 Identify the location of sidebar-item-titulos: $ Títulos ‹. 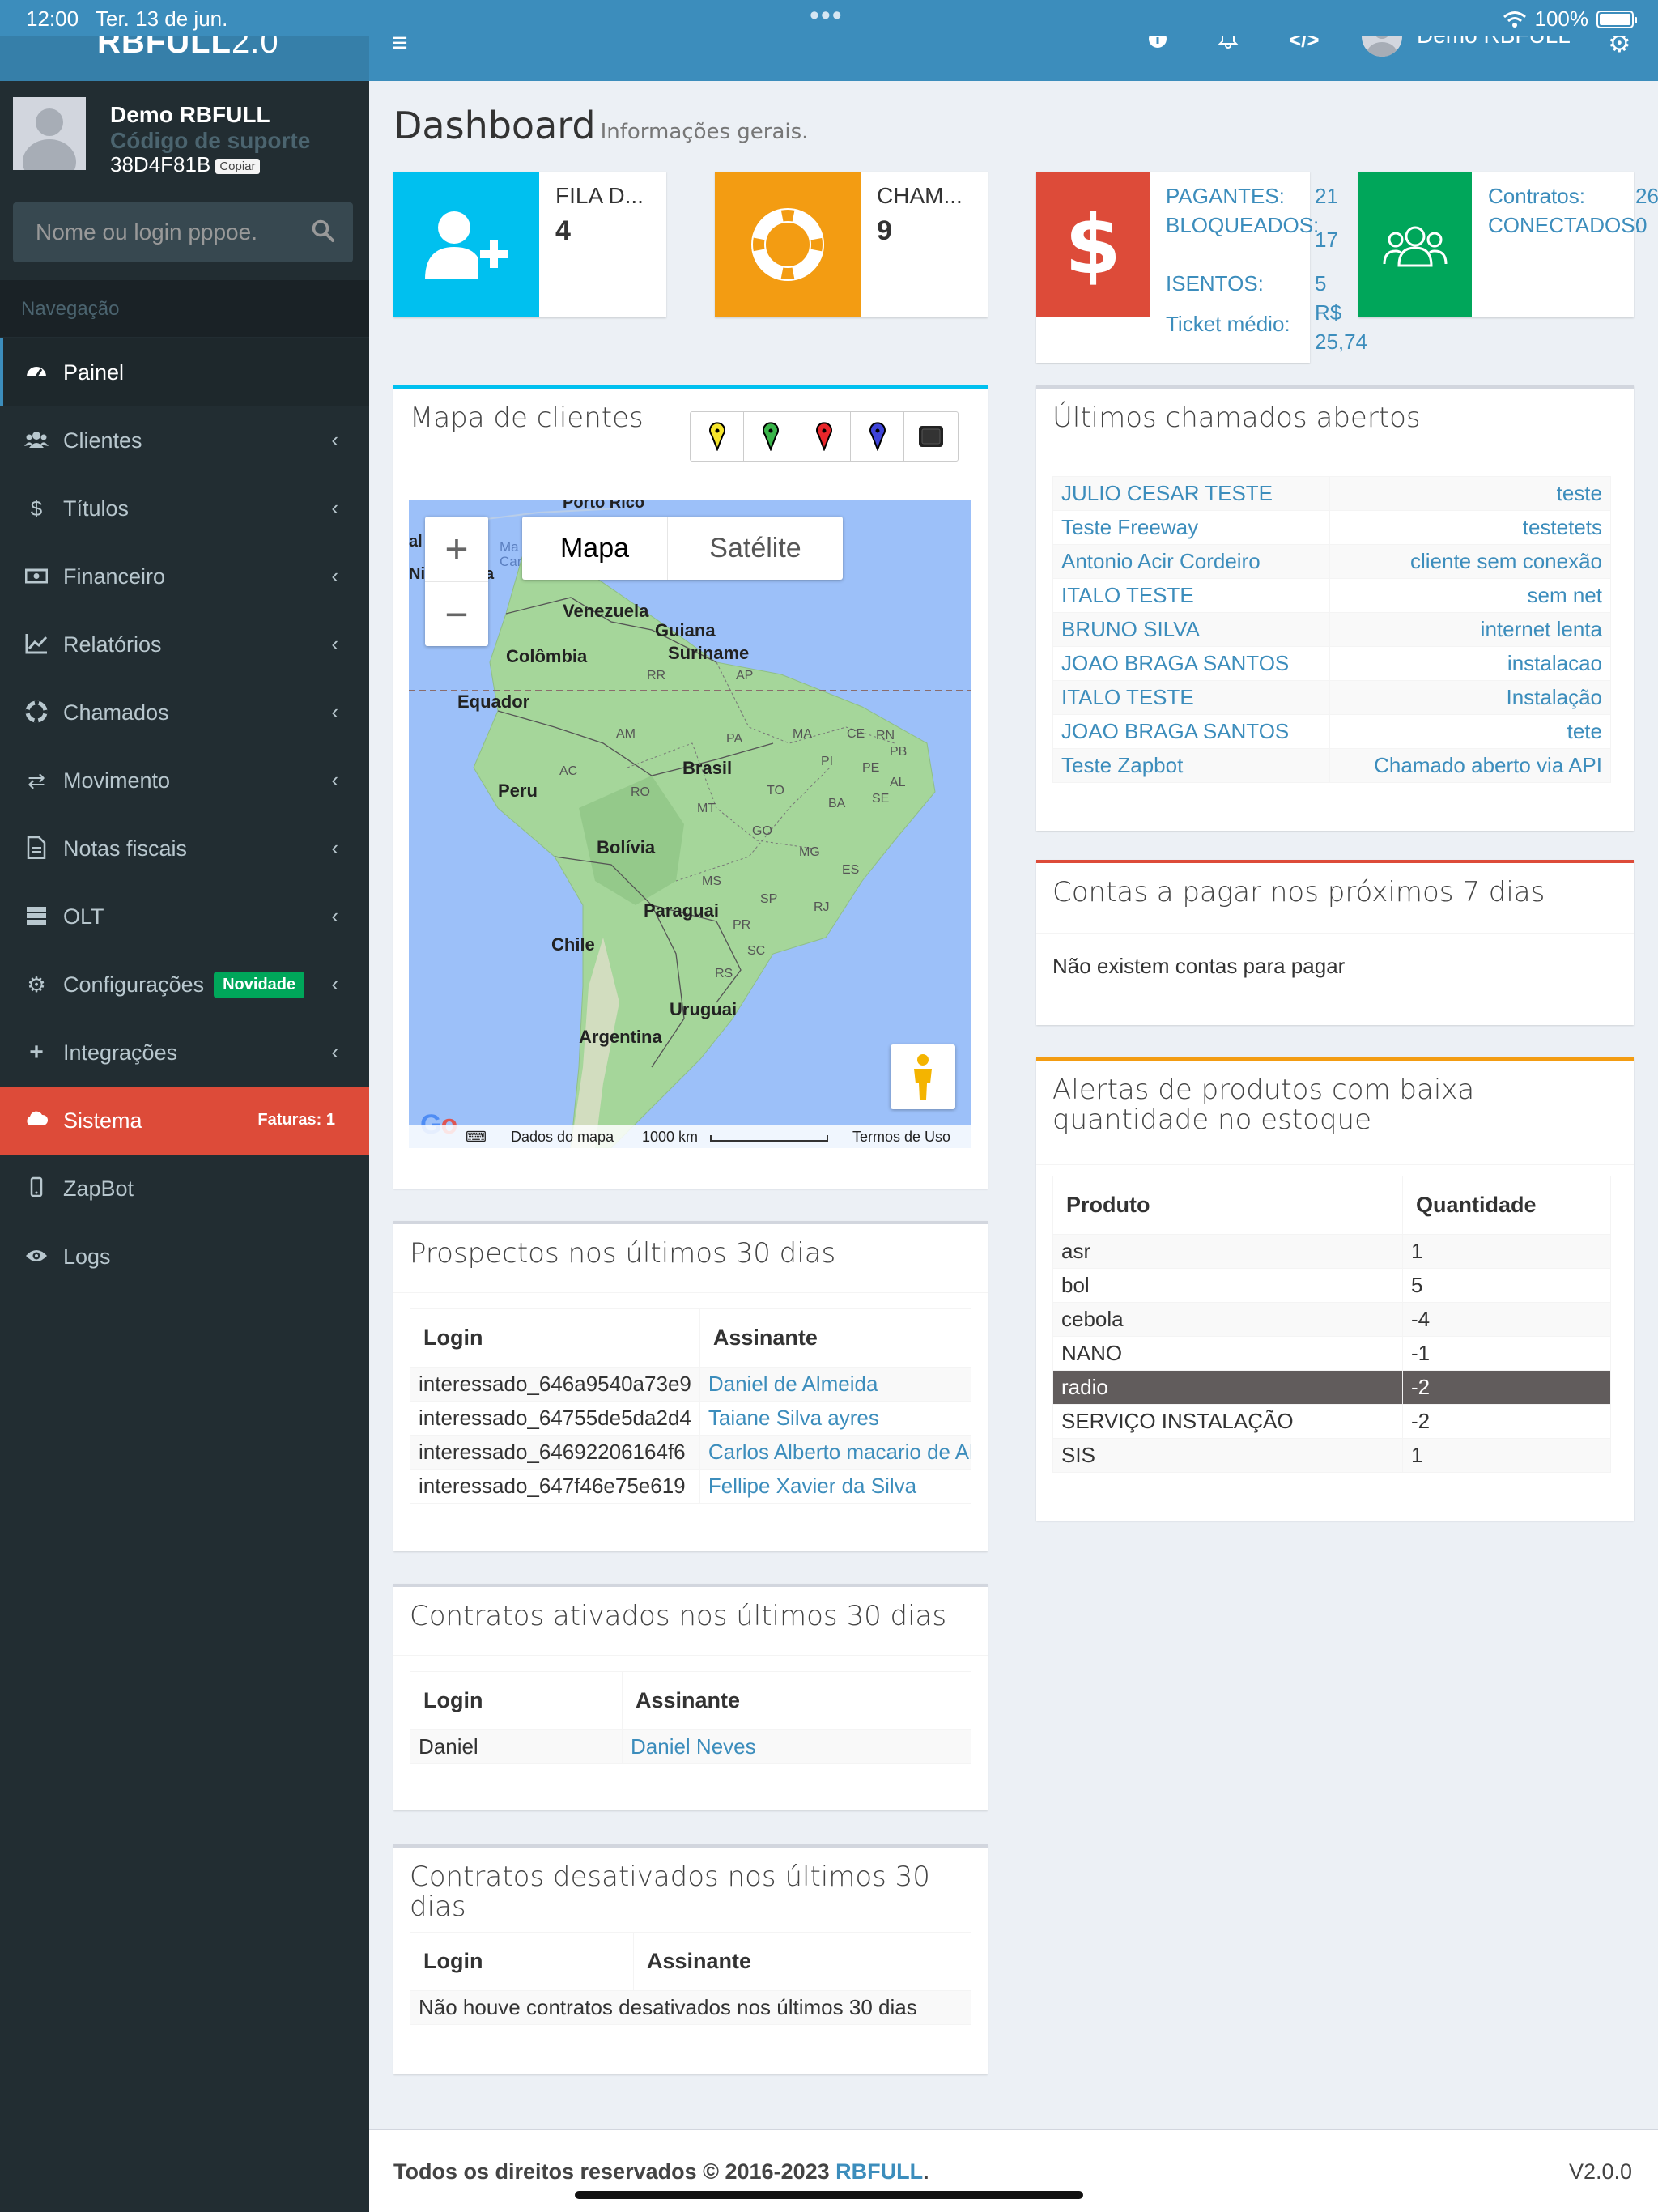
(184, 508).